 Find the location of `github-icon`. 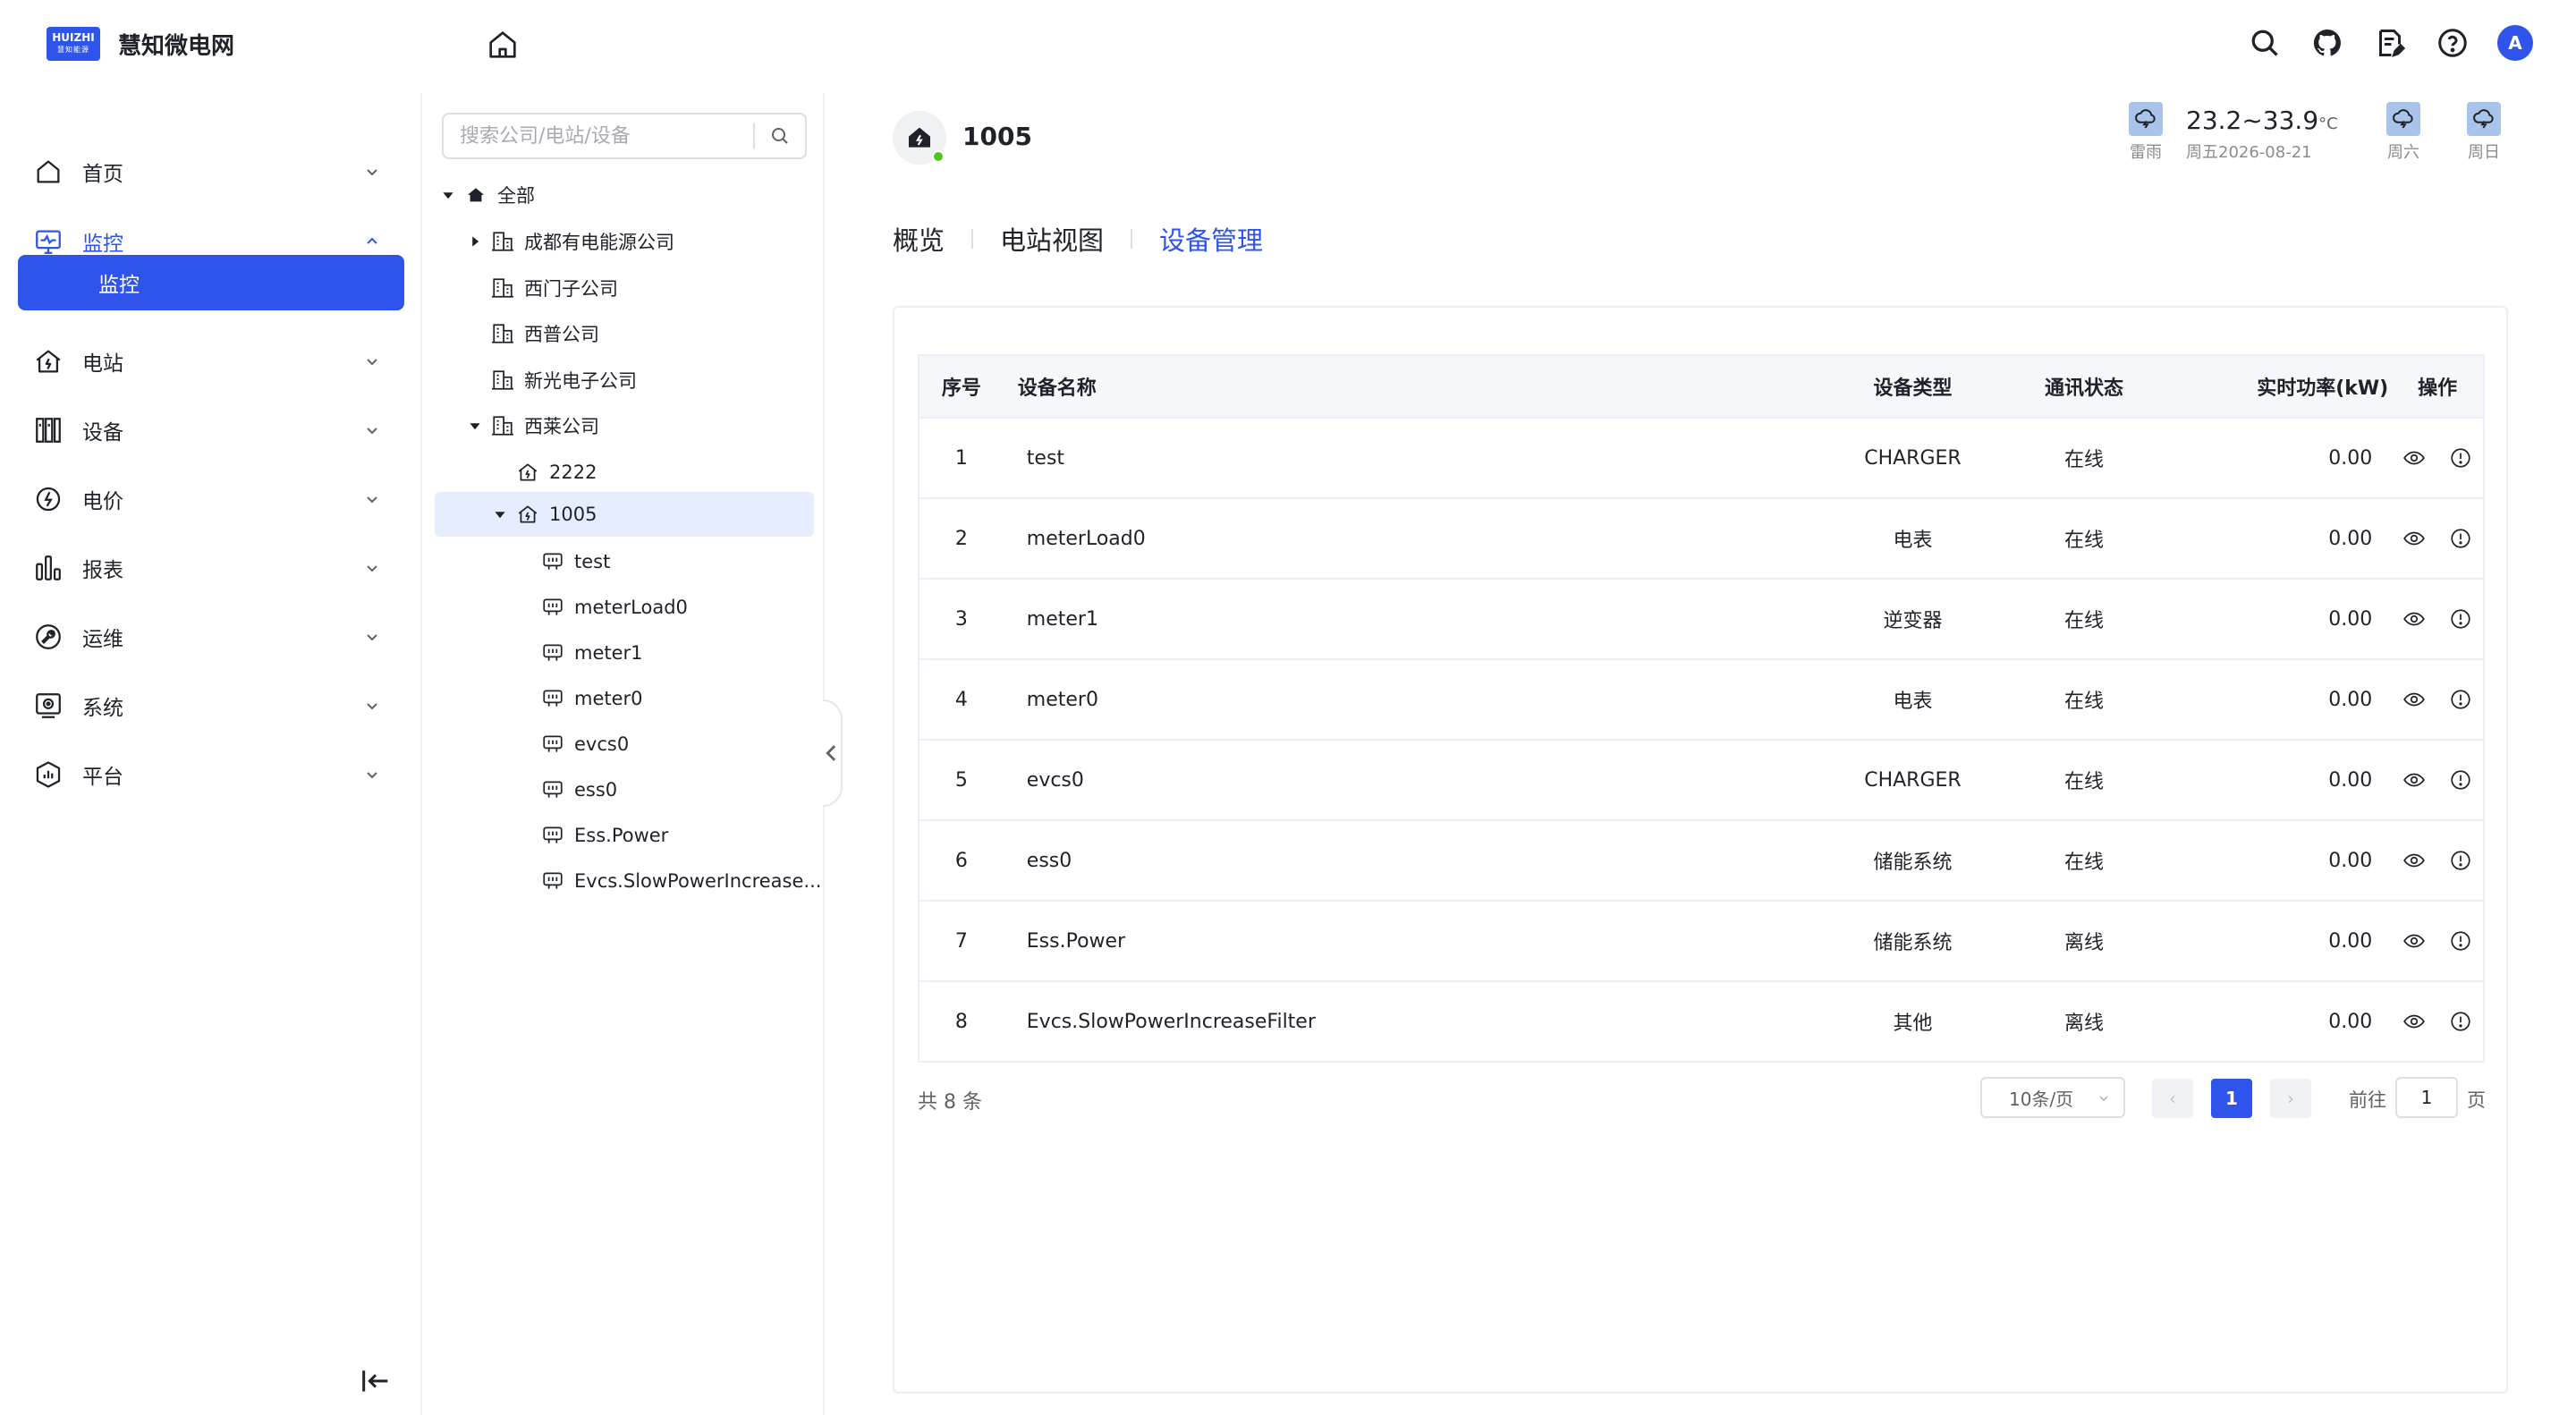

github-icon is located at coordinates (2327, 43).